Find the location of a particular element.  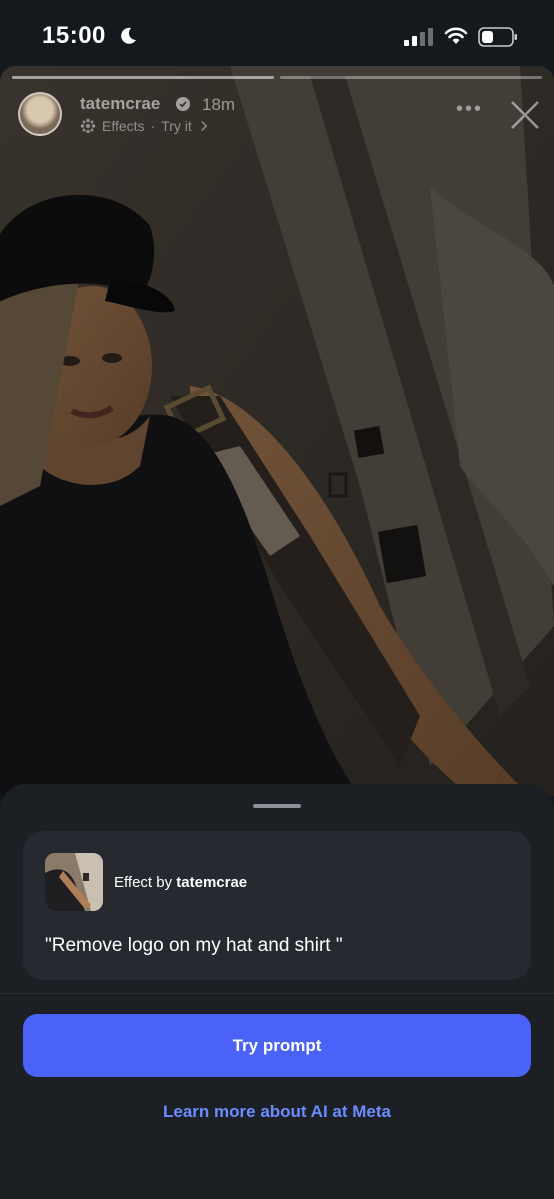

try-prompt-button: Try prompt is located at coordinates (277, 1045).